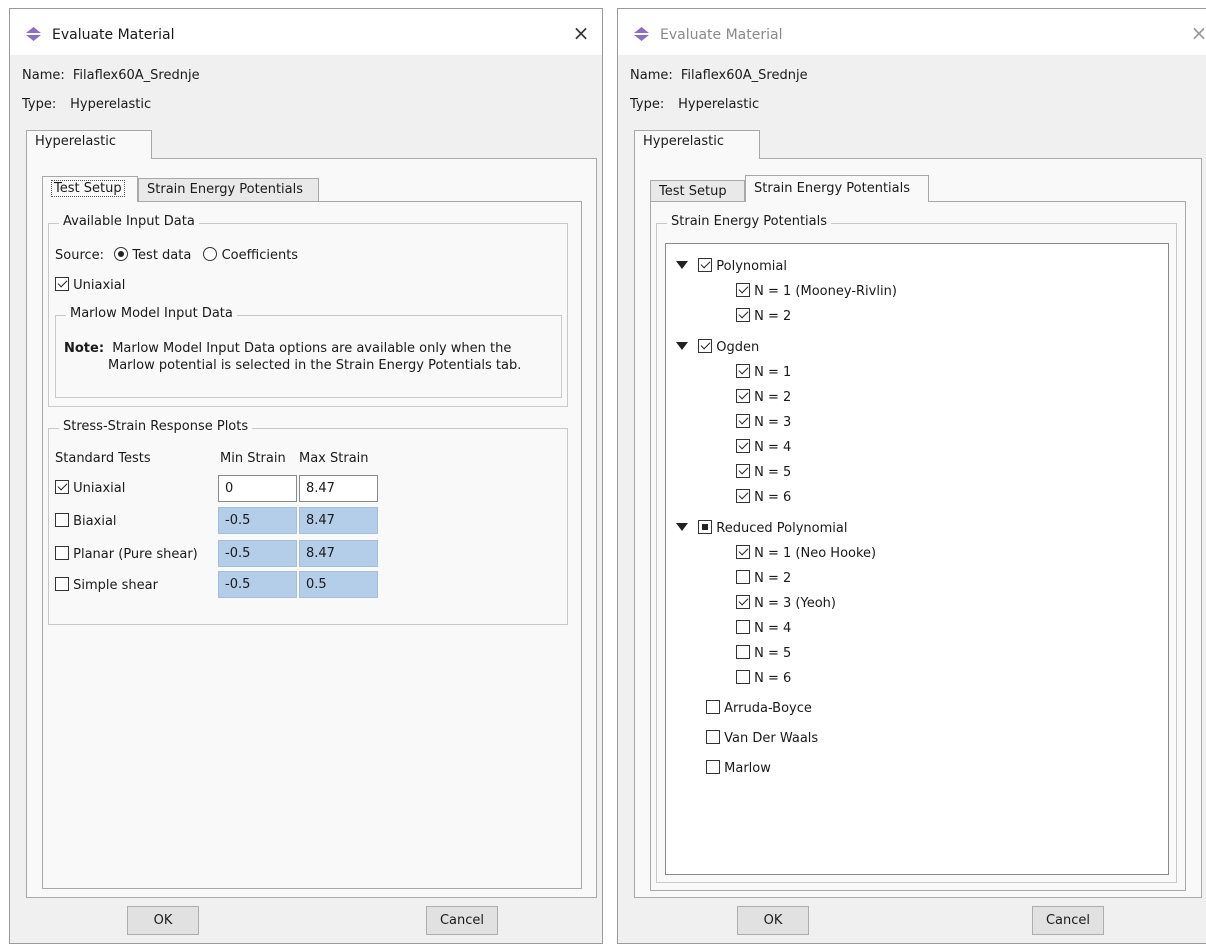 This screenshot has width=1206, height=944. What do you see at coordinates (257, 553) in the screenshot?
I see `planar-min-strain-field: -0.5` at bounding box center [257, 553].